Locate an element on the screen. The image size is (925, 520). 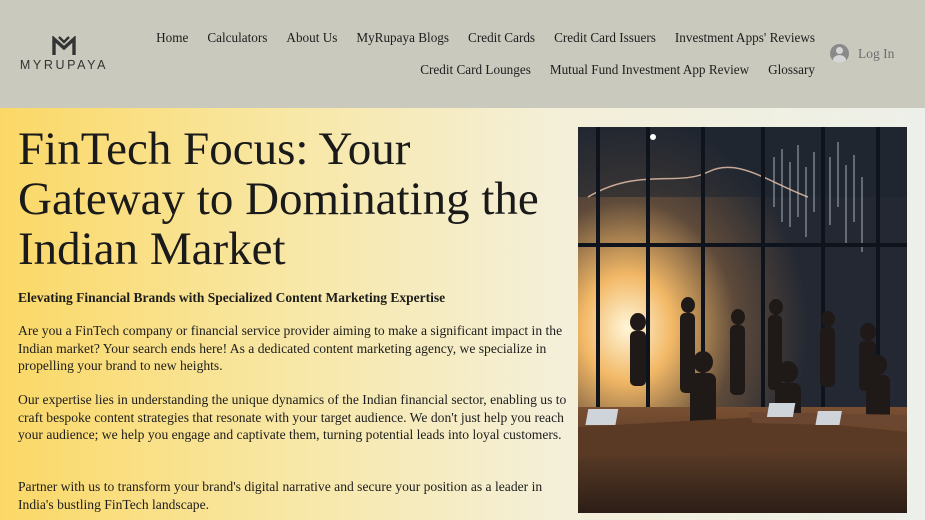
login-label: Log In is located at coordinates (876, 53).